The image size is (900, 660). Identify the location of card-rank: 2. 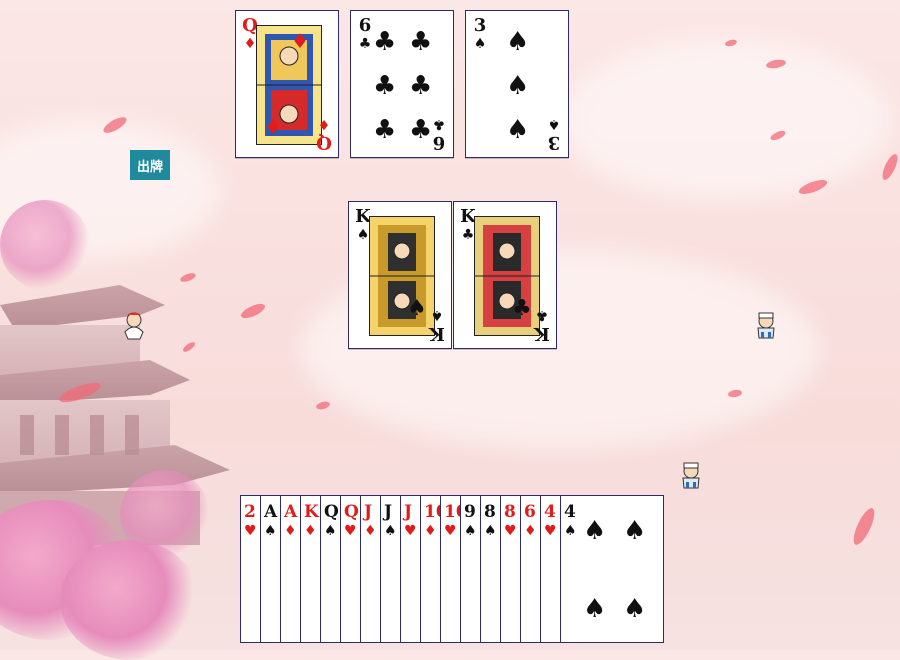
(250, 512).